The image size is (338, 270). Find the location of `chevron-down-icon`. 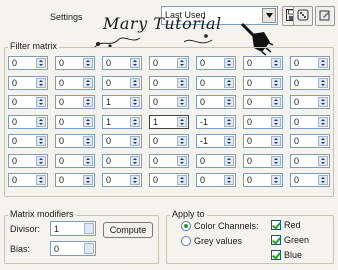

chevron-down-icon is located at coordinates (269, 15).